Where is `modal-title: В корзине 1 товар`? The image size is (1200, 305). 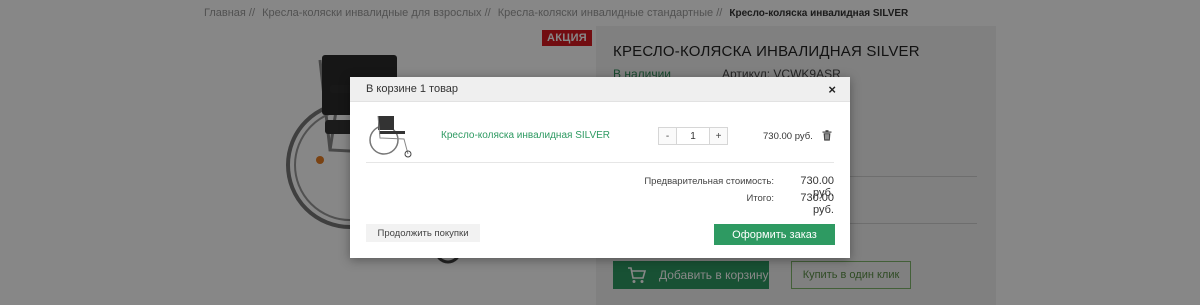 modal-title: В корзине 1 товар is located at coordinates (412, 89).